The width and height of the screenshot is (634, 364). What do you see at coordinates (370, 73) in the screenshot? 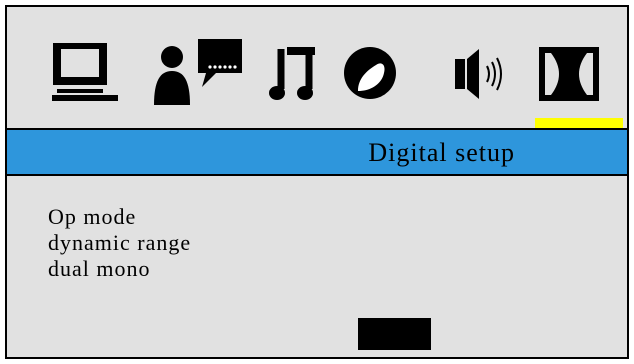
I see `picture-contrast-icon` at bounding box center [370, 73].